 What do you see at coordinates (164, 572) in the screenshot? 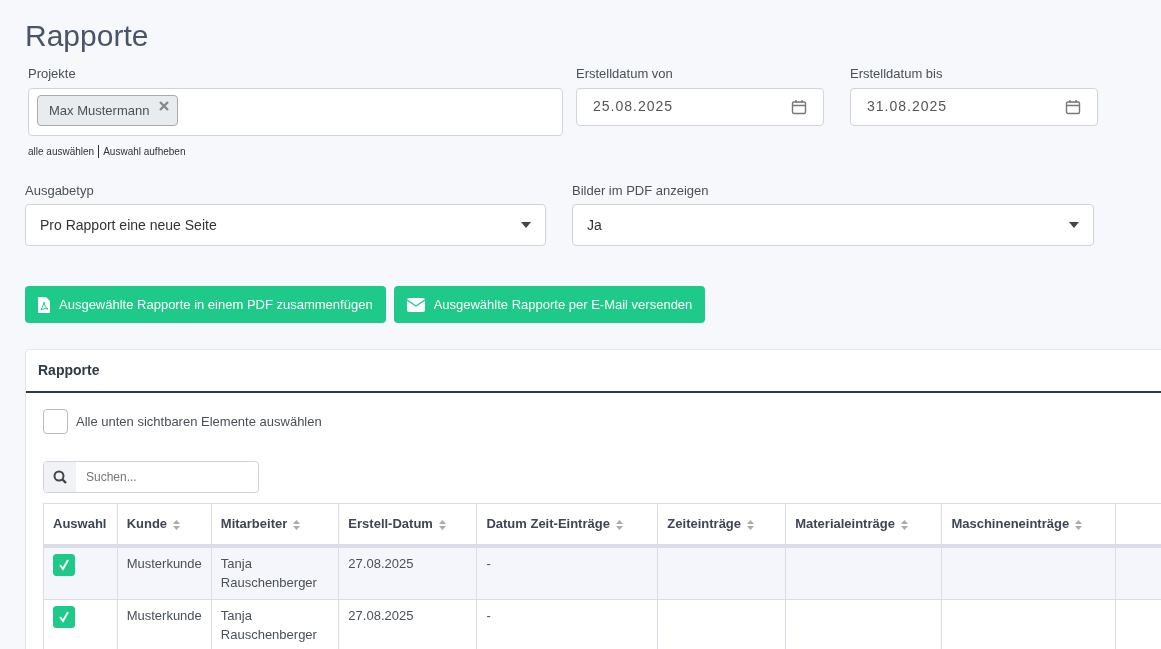
I see `table-cell: Musterkunde` at bounding box center [164, 572].